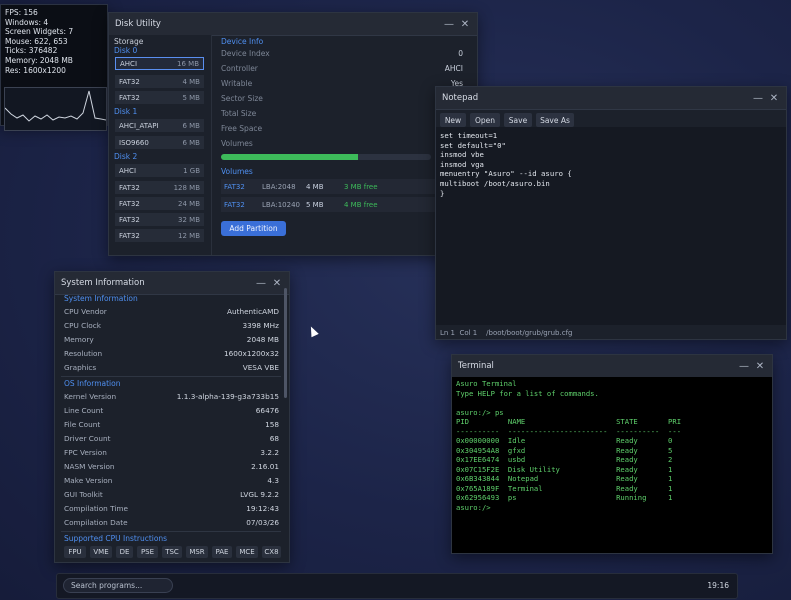 Image resolution: width=791 pixels, height=600 pixels. I want to click on info-value: VESA VBE, so click(260, 367).